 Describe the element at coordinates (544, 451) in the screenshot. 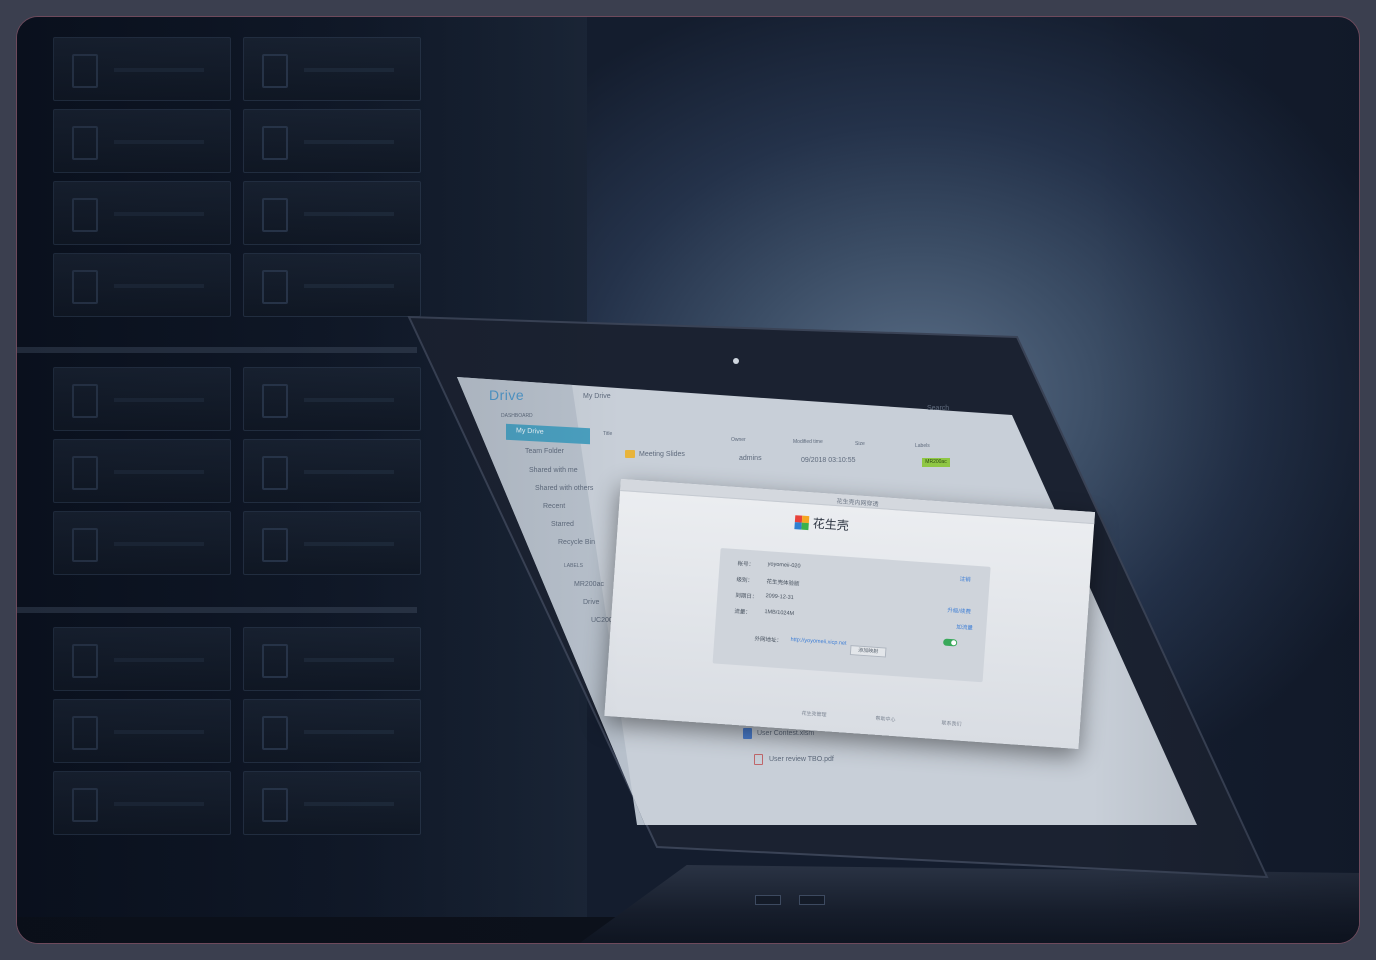

I see `sidebar-item-team-folder: Team Folder` at that location.